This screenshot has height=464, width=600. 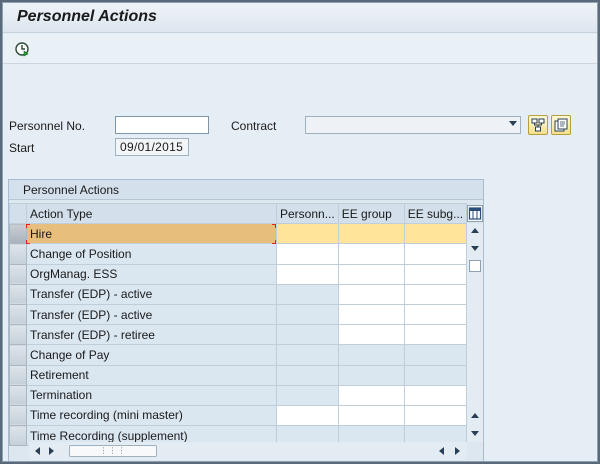 What do you see at coordinates (151, 213) in the screenshot?
I see `column-header-action-type: Action Type` at bounding box center [151, 213].